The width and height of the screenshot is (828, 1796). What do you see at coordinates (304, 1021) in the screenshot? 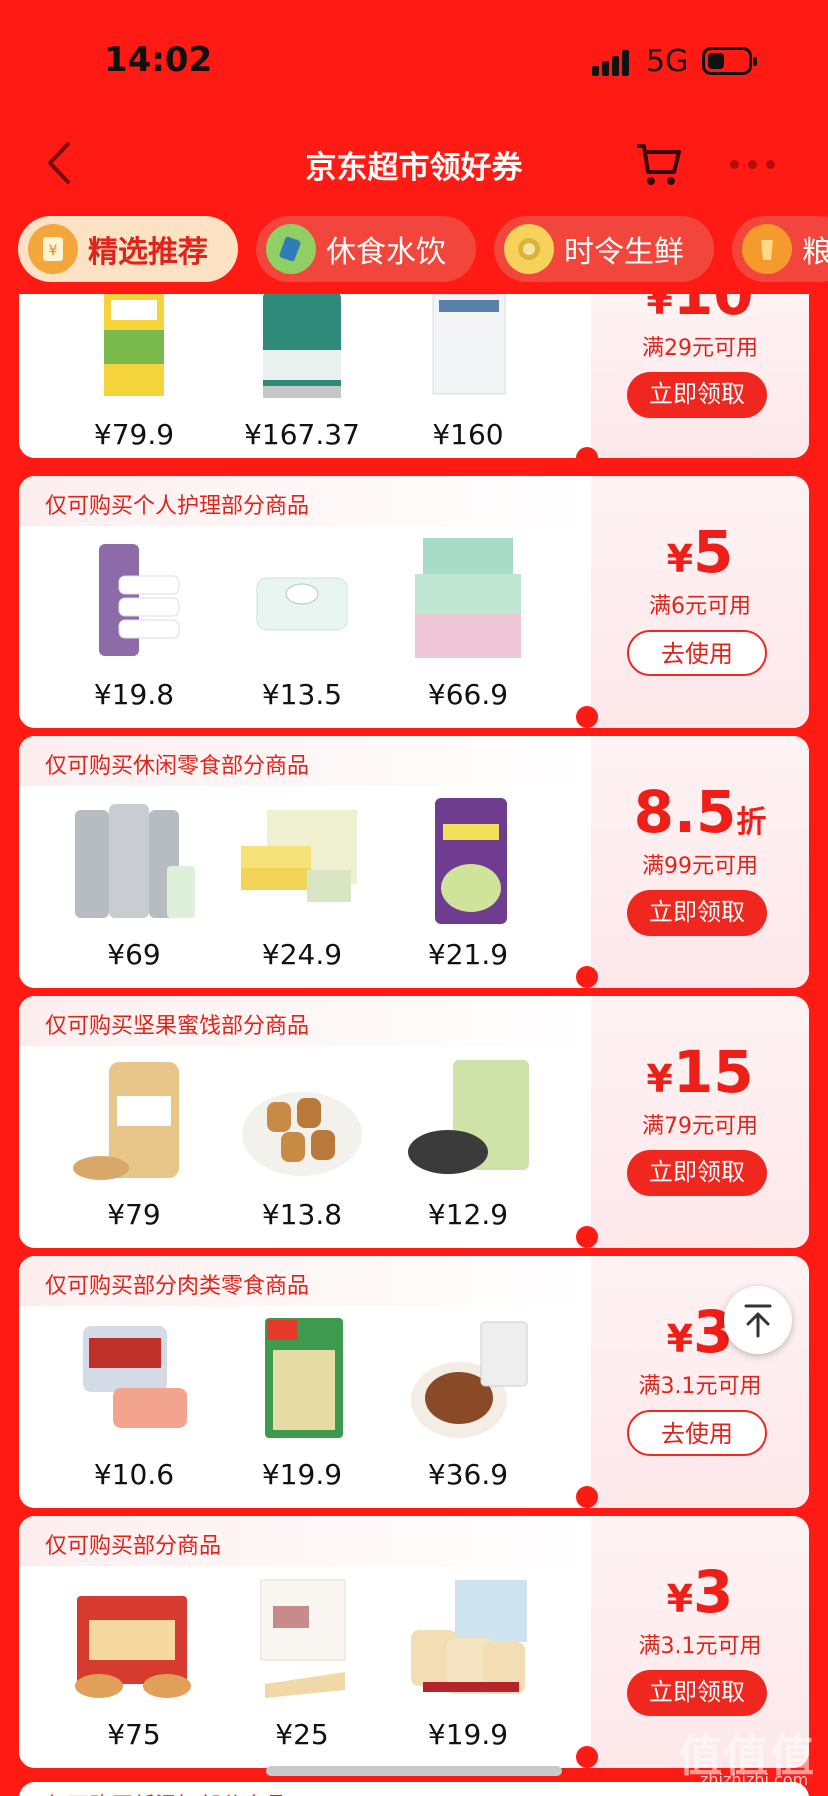
I see `coupon-scope: 仅可购买坚果蜜饯部分商品` at bounding box center [304, 1021].